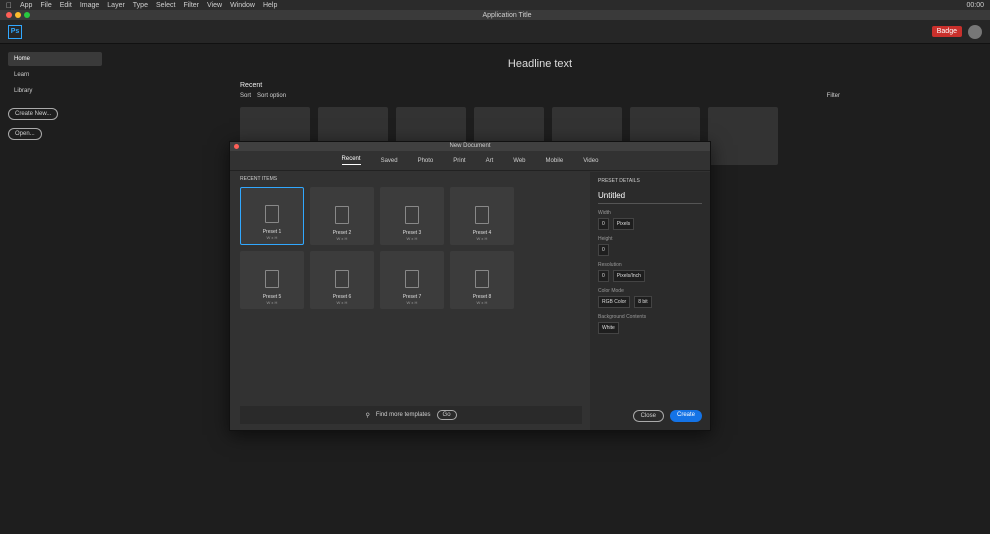  I want to click on preset-card: Preset 3W x H, so click(412, 216).